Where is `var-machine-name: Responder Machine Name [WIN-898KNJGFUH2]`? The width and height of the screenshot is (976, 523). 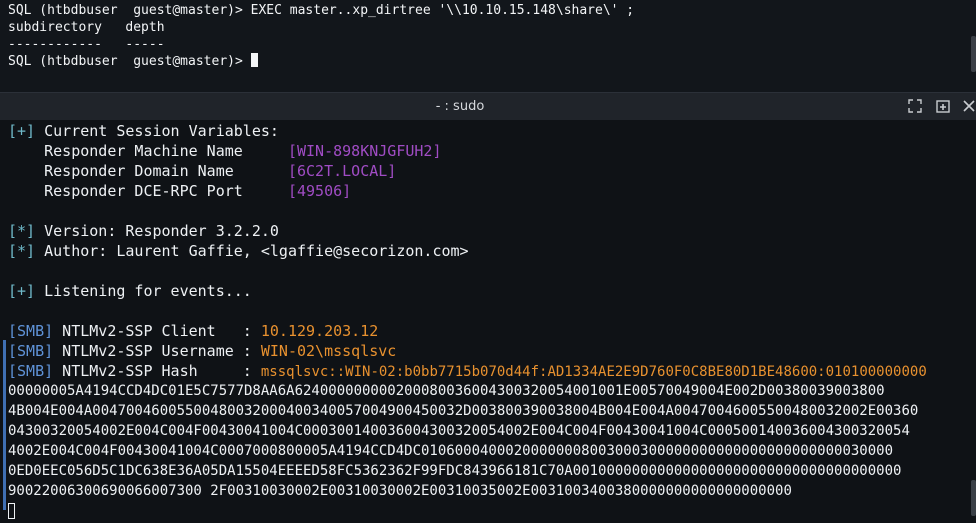 var-machine-name: Responder Machine Name [WIN-898KNJGFUH2] is located at coordinates (225, 151).